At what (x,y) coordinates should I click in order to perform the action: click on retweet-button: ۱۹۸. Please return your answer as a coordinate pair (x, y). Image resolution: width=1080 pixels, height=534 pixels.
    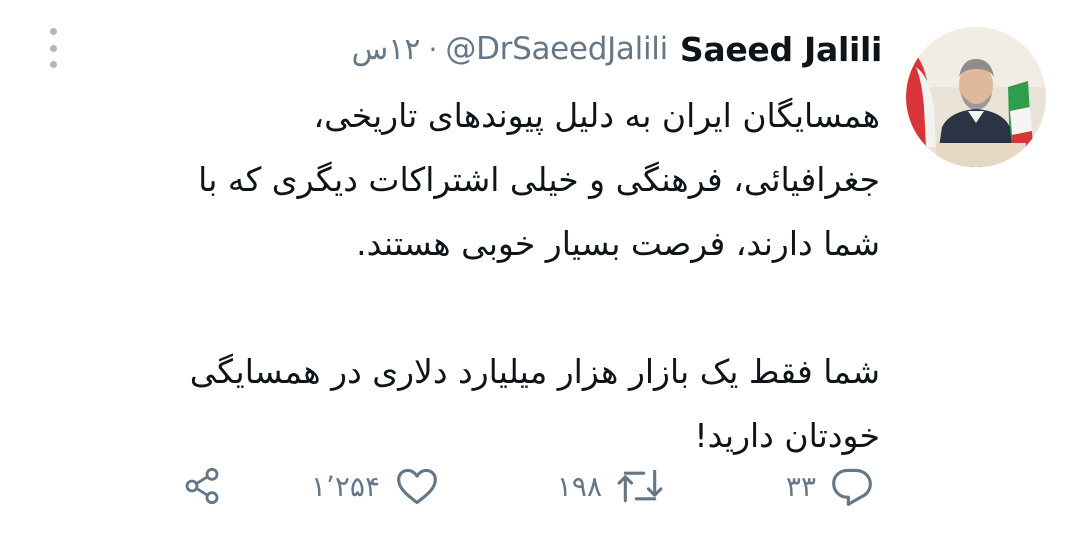
    Looking at the image, I should click on (610, 486).